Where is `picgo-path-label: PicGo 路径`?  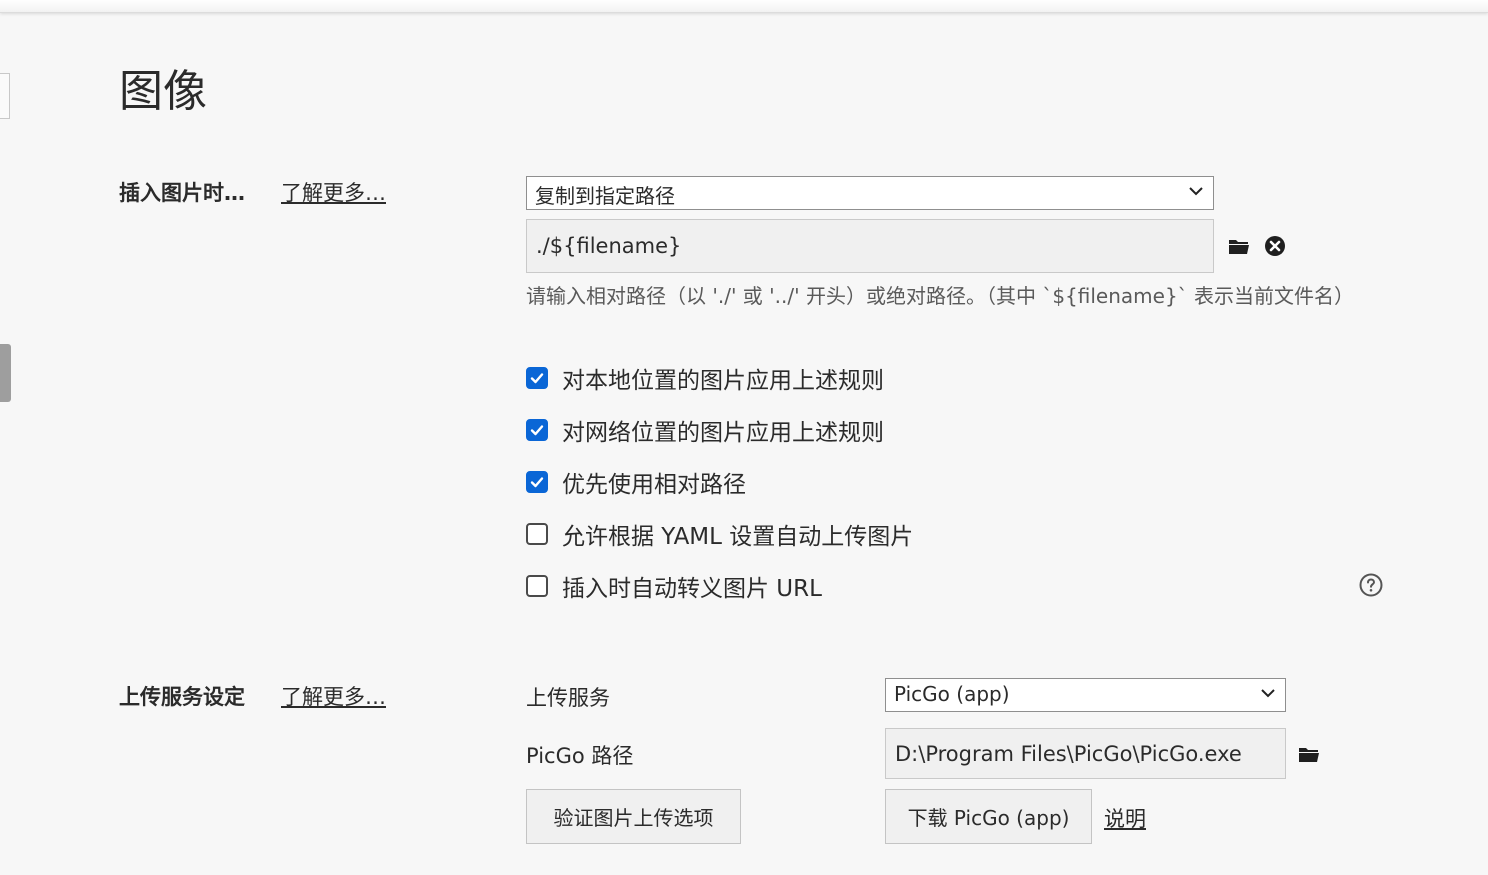 picgo-path-label: PicGo 路径 is located at coordinates (580, 756).